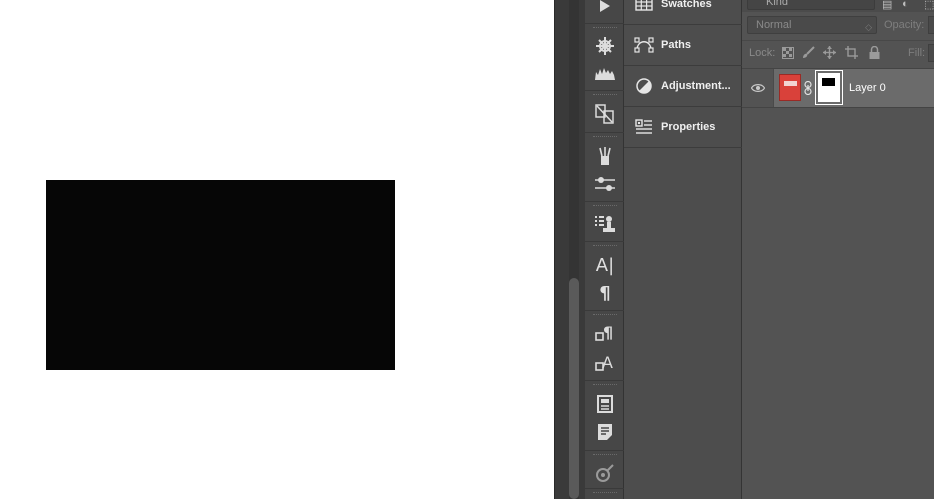 Image resolution: width=934 pixels, height=499 pixels. I want to click on pixel-filter-icon: ▤, so click(887, 5).